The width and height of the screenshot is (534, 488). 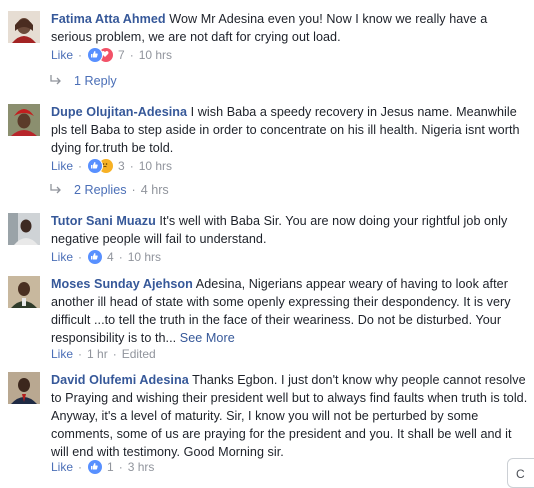 What do you see at coordinates (119, 112) in the screenshot?
I see `comment-author: Dupe Olujitan-Adesina` at bounding box center [119, 112].